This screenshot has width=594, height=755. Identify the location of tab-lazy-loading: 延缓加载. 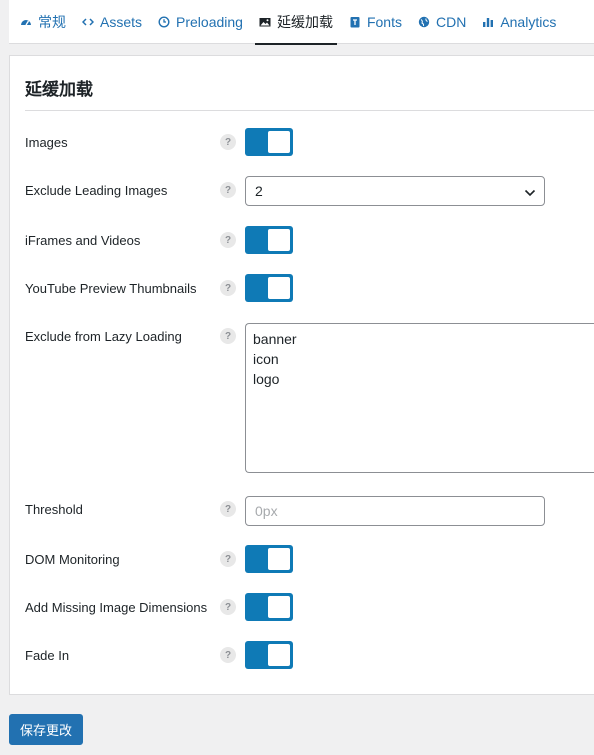
(296, 22).